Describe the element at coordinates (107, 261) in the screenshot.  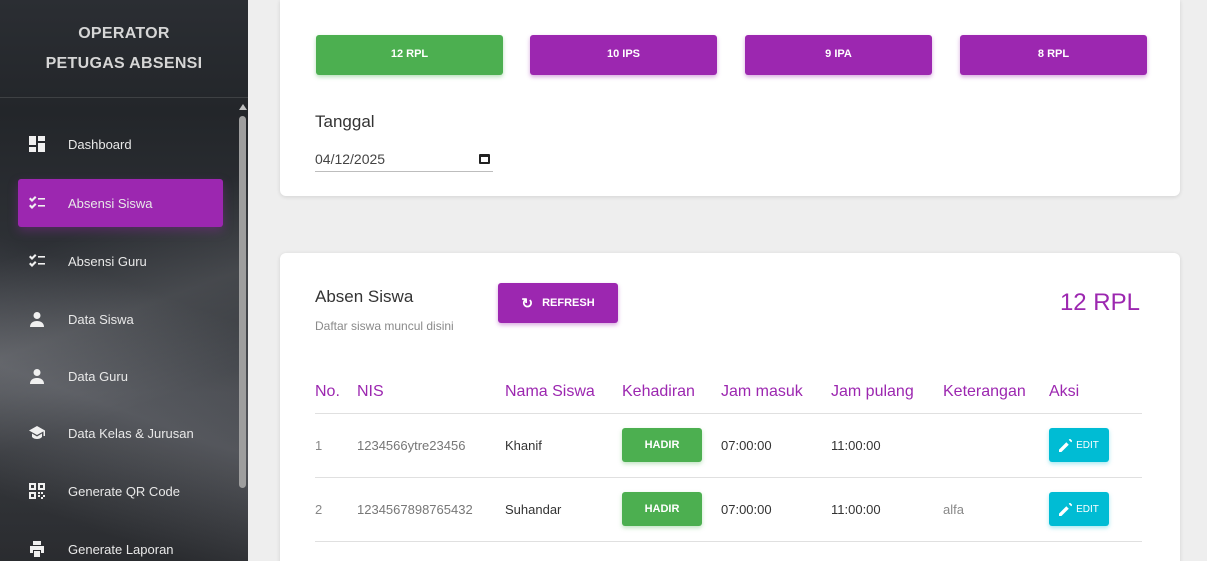
I see `sidebar-item-label: Absensi Guru` at that location.